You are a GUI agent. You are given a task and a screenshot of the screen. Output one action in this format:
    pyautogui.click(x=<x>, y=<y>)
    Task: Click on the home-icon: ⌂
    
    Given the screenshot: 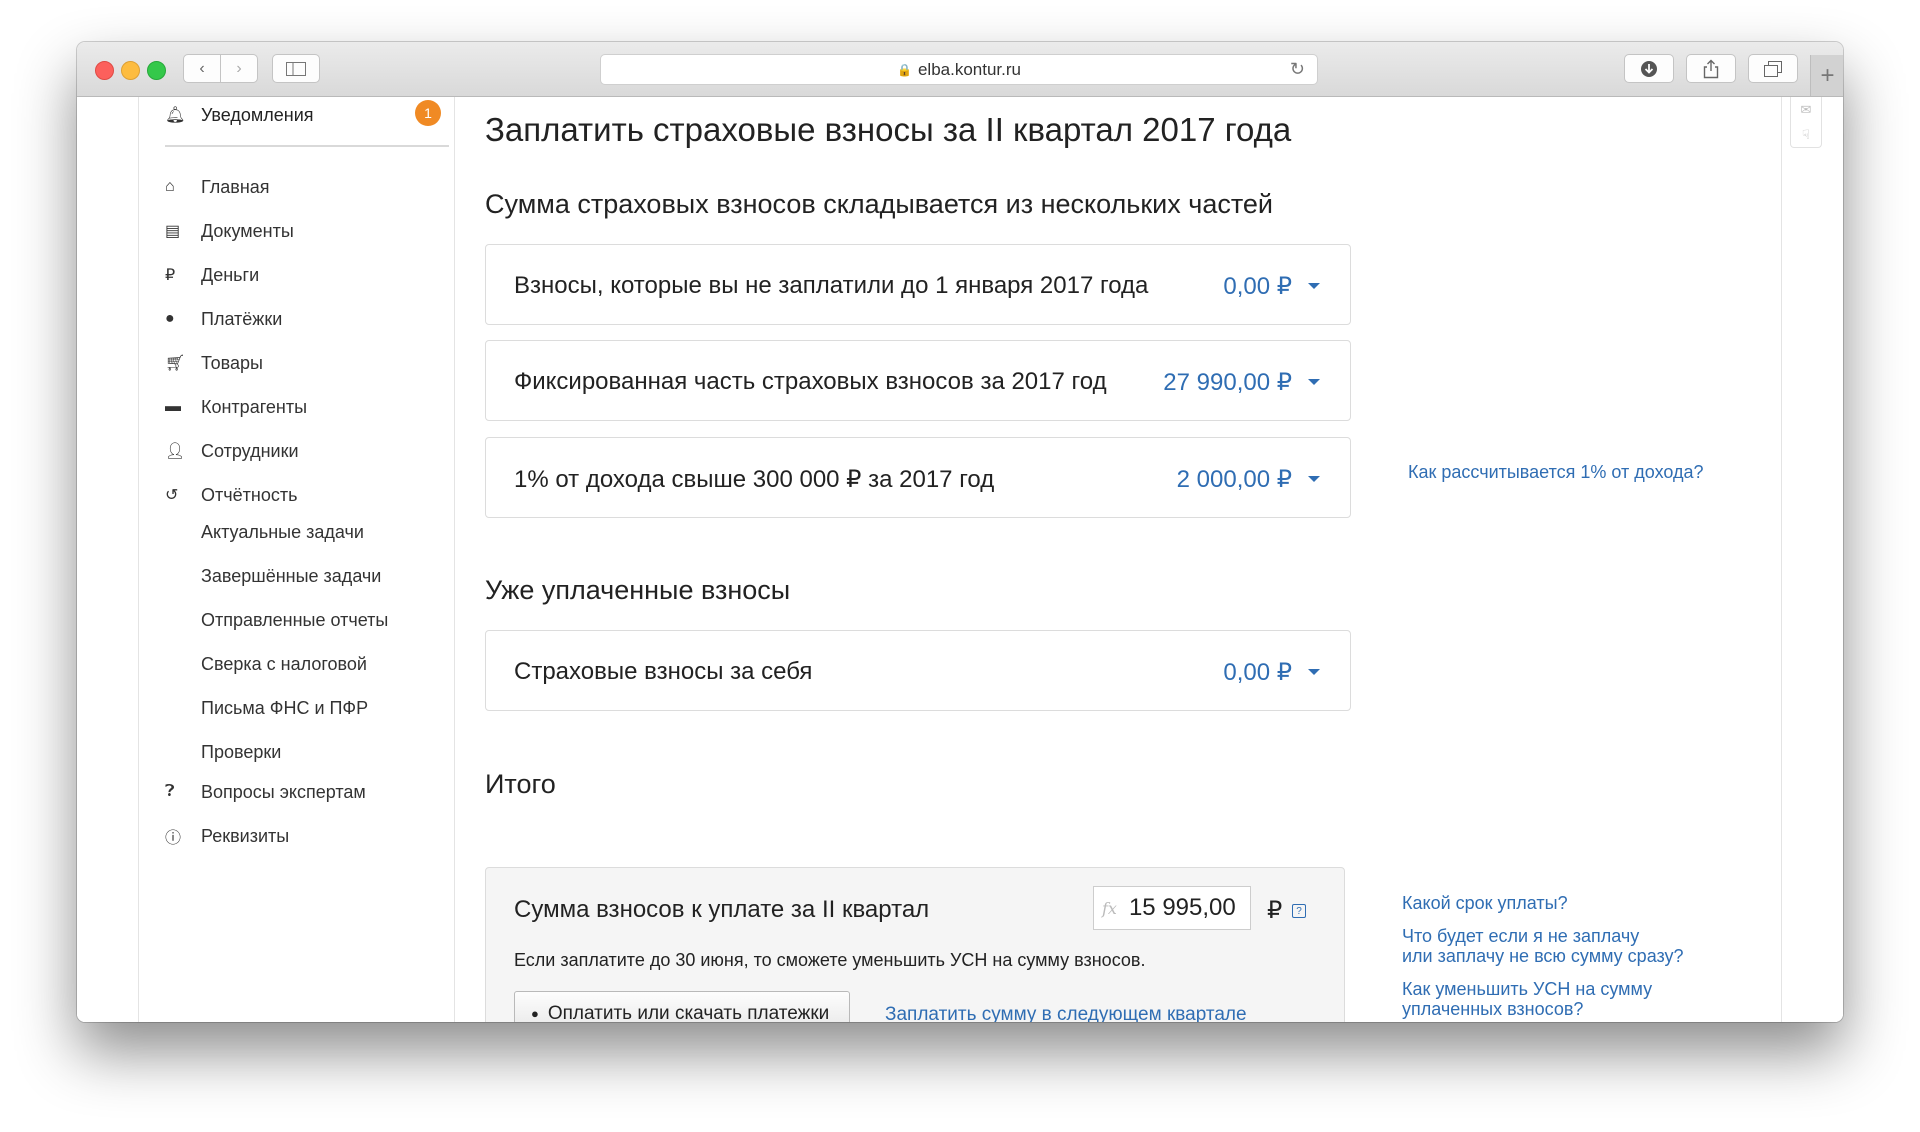 What is the action you would take?
    pyautogui.click(x=170, y=186)
    